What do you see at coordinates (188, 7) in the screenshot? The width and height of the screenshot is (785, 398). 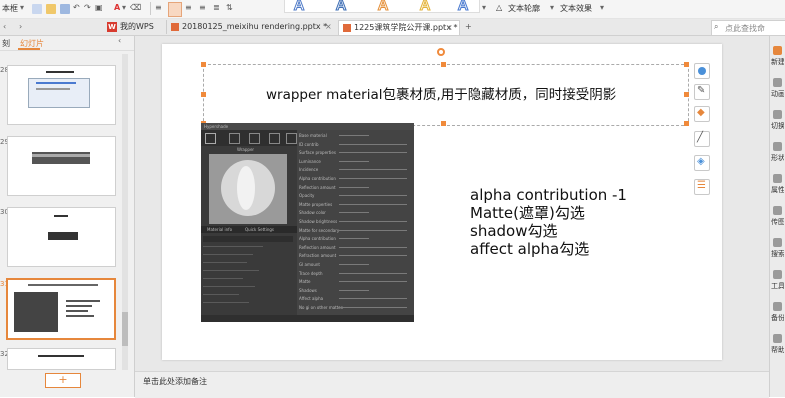 I see `align-right-icon: ≡` at bounding box center [188, 7].